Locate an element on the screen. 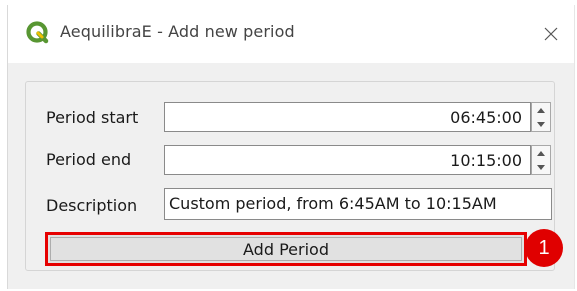 The height and width of the screenshot is (291, 577). description-label: Description is located at coordinates (92, 205).